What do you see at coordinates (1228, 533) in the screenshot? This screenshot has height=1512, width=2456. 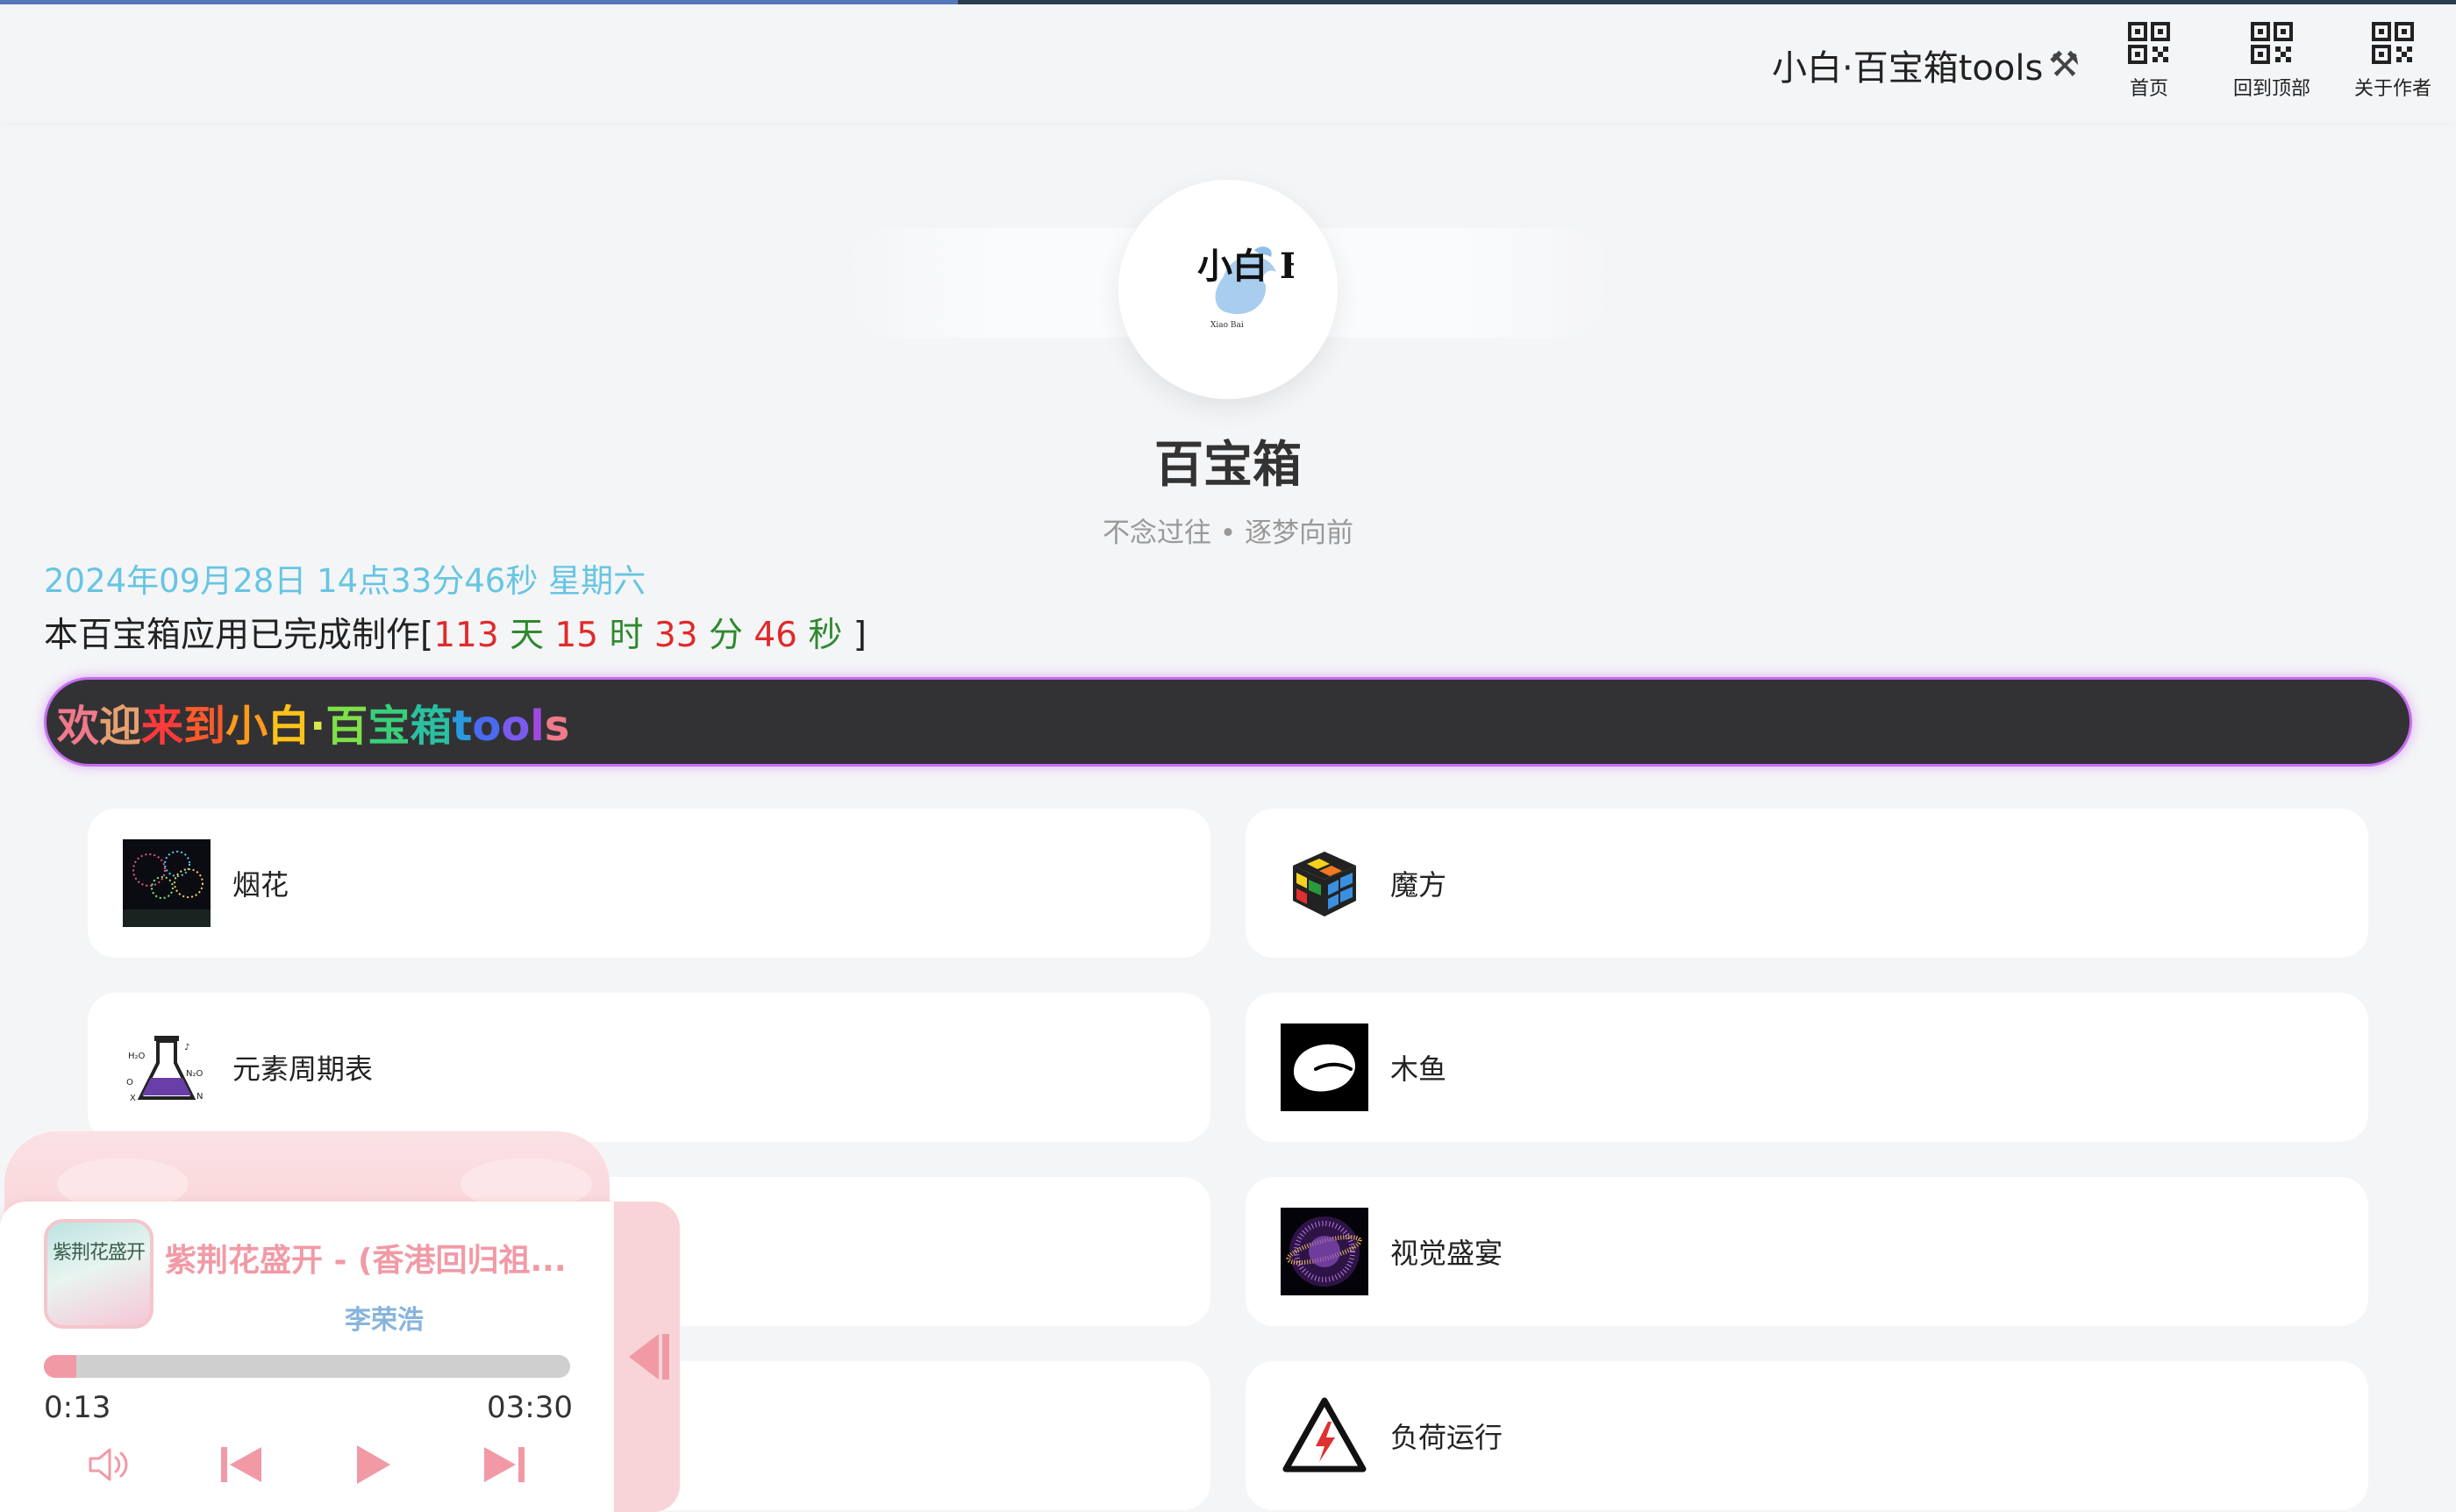 I see `motto: 不念过往 • 逐梦向前` at bounding box center [1228, 533].